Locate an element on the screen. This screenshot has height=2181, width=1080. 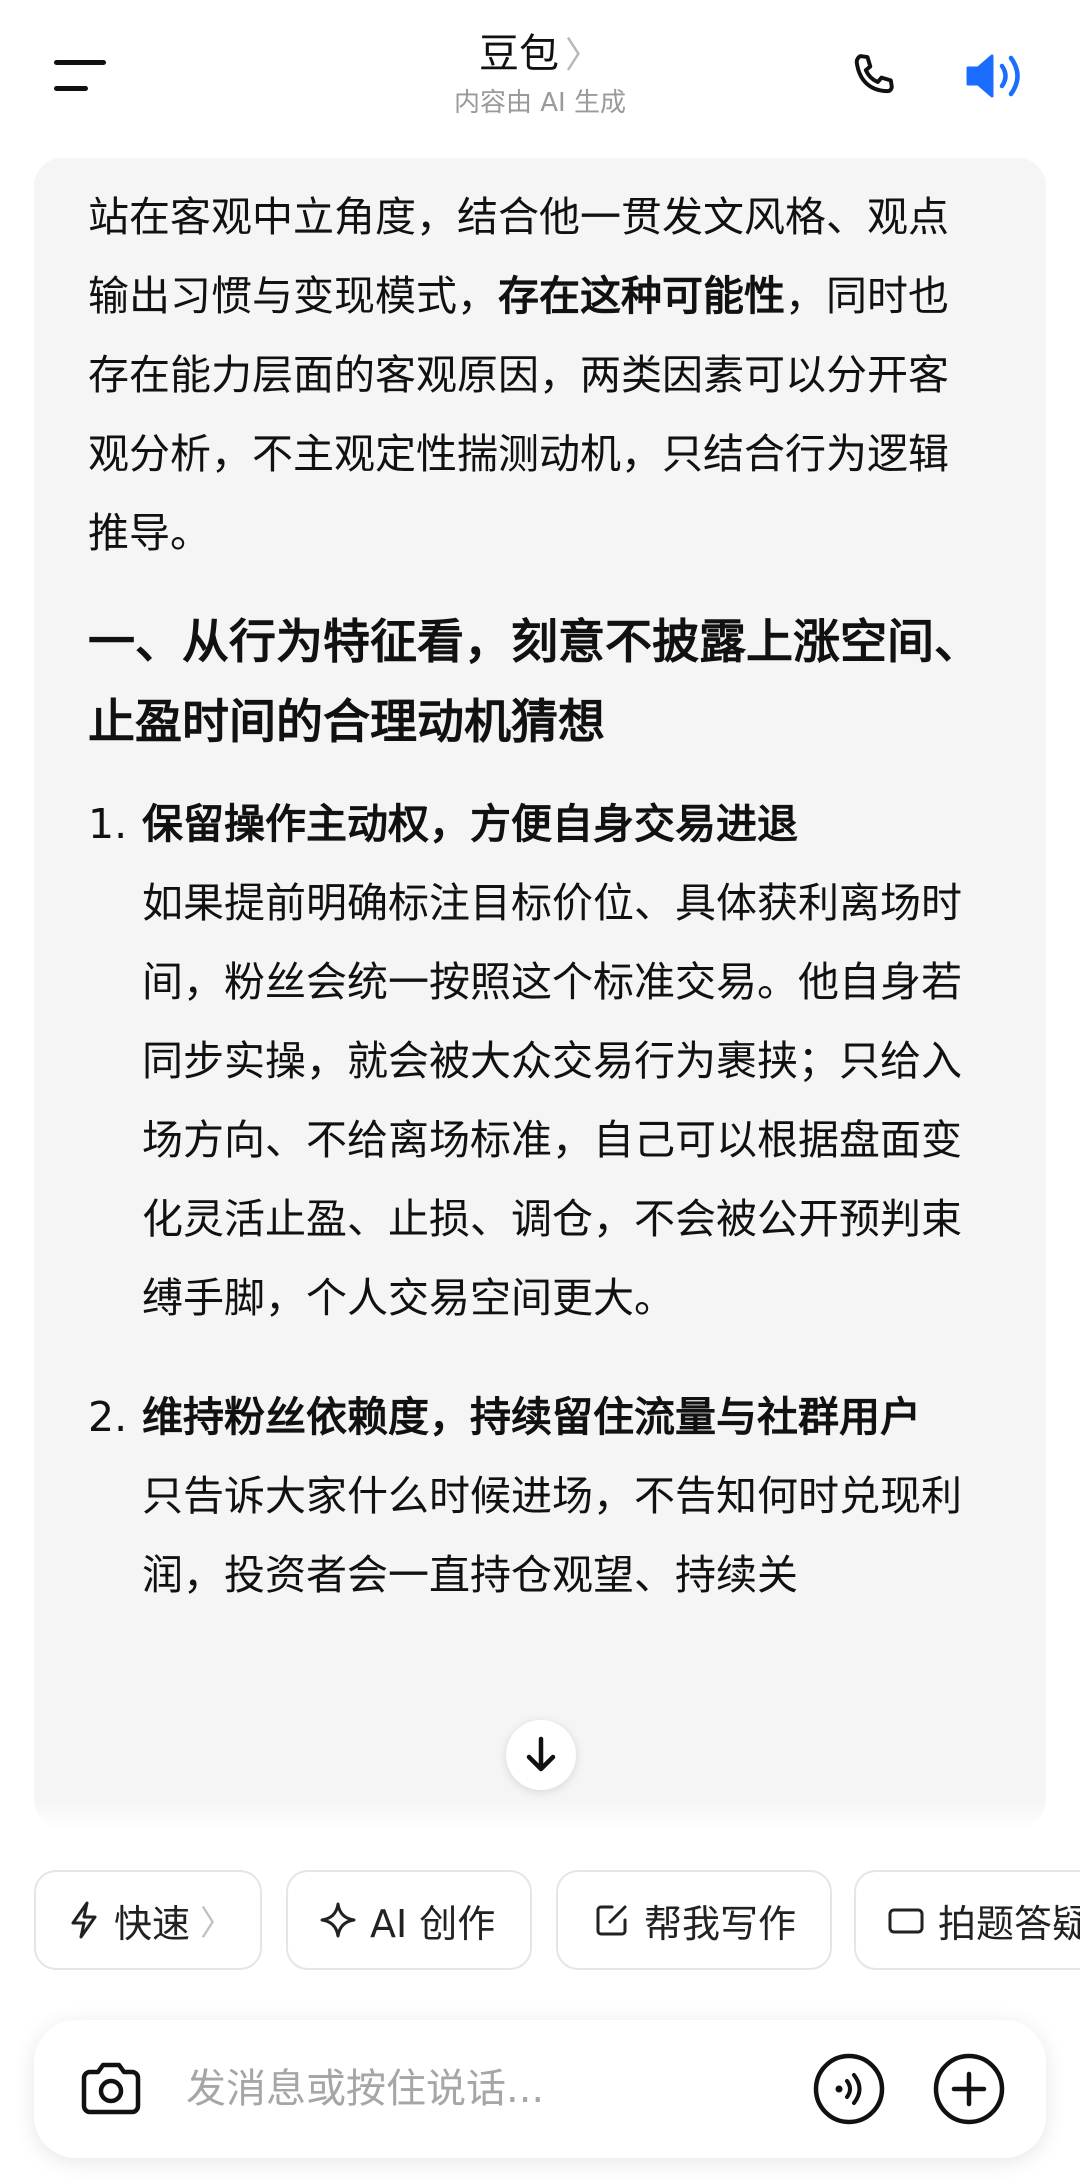
arrow-down-icon is located at coordinates (541, 1754).